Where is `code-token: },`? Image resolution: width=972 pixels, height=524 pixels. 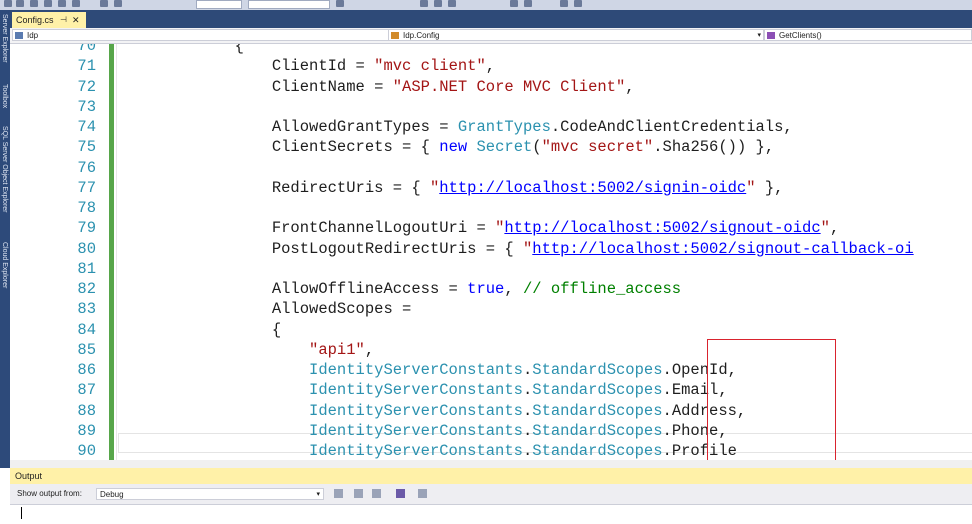
code-token: }, is located at coordinates (769, 187).